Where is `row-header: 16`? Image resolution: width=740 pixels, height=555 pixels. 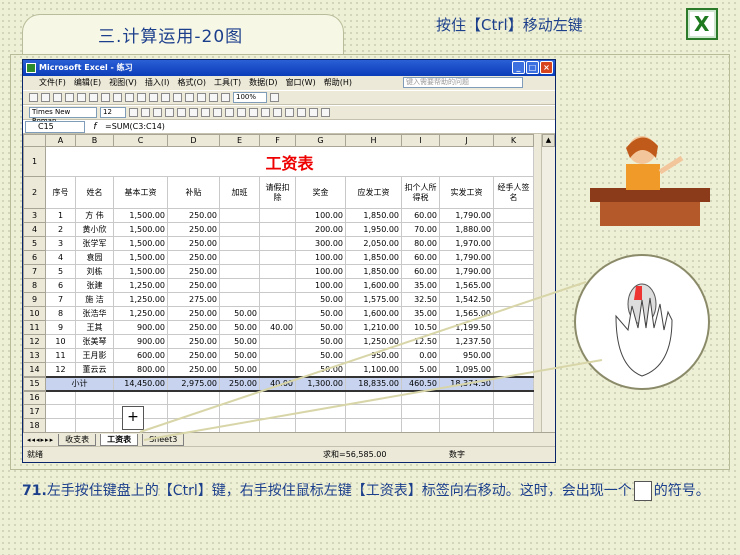
row-header: 16 is located at coordinates (34, 397).